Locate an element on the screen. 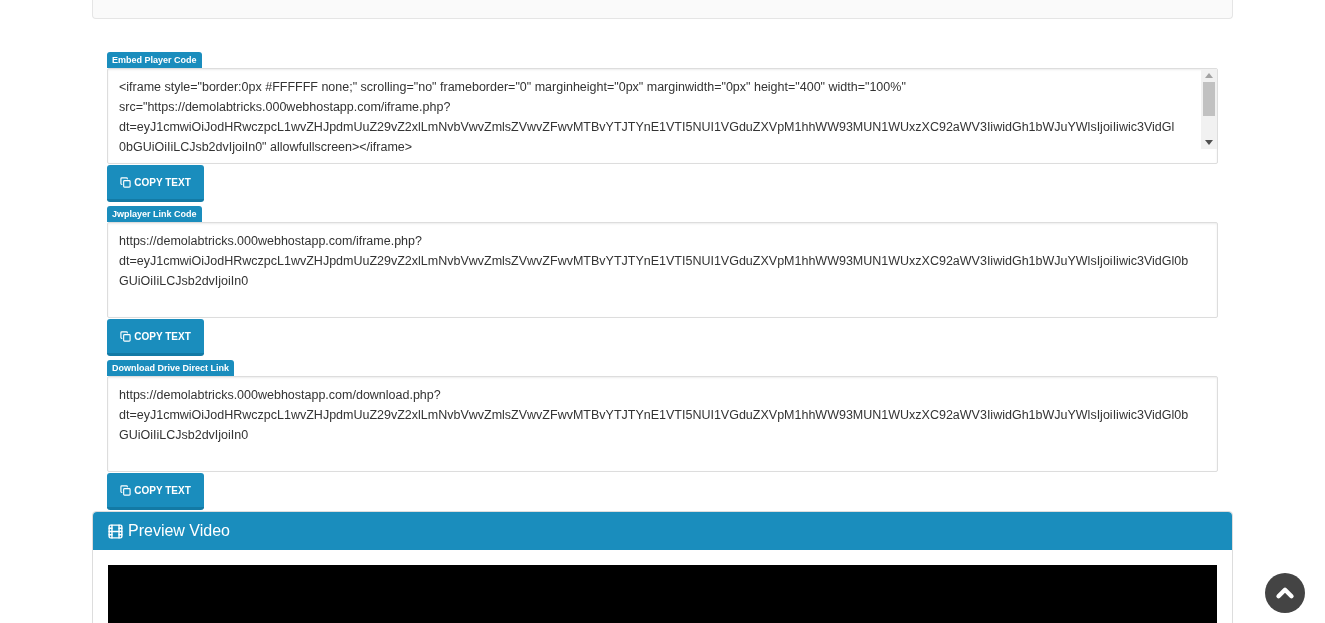 The image size is (1325, 623). scroll-up-icon is located at coordinates (1209, 75).